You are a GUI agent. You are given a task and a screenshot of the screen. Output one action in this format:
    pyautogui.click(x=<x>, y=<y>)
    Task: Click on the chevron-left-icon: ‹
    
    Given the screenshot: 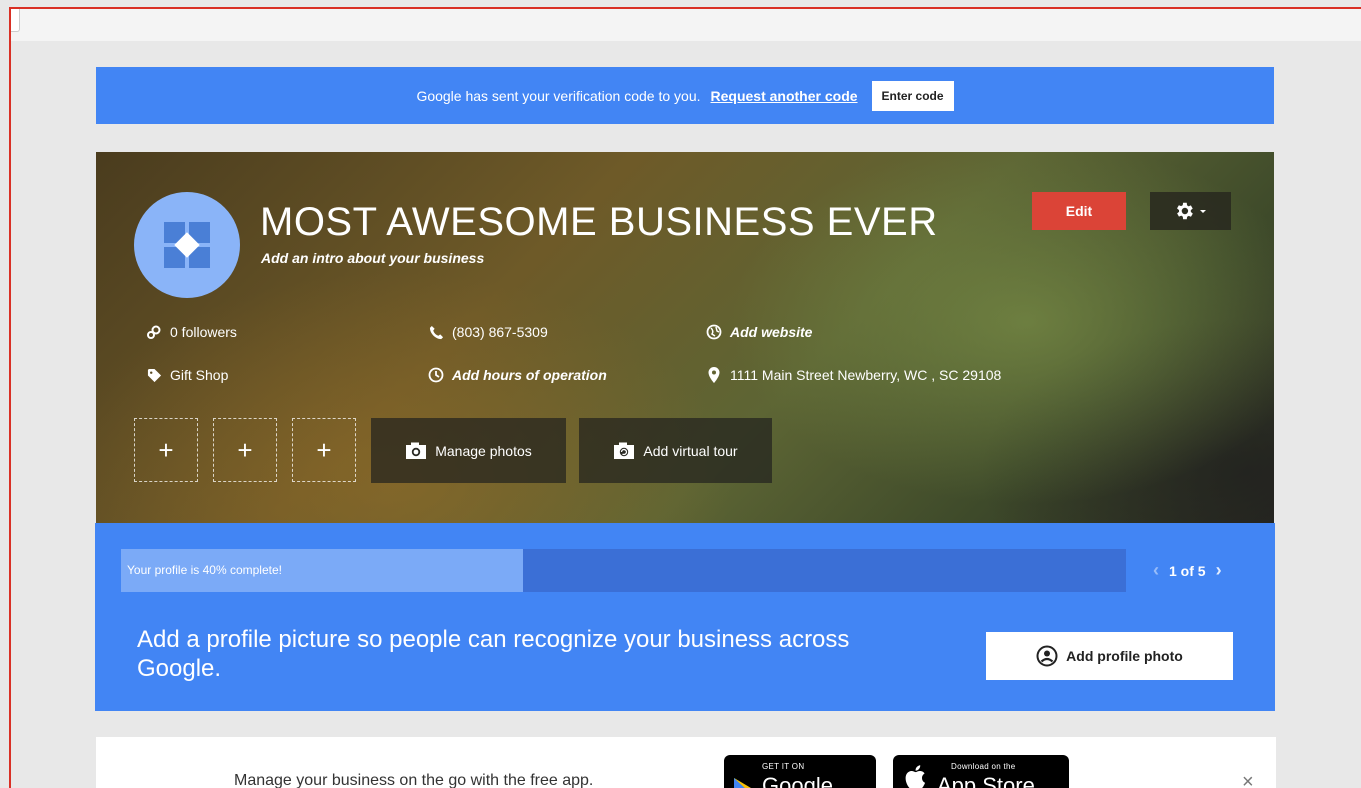 What is the action you would take?
    pyautogui.click(x=1156, y=570)
    